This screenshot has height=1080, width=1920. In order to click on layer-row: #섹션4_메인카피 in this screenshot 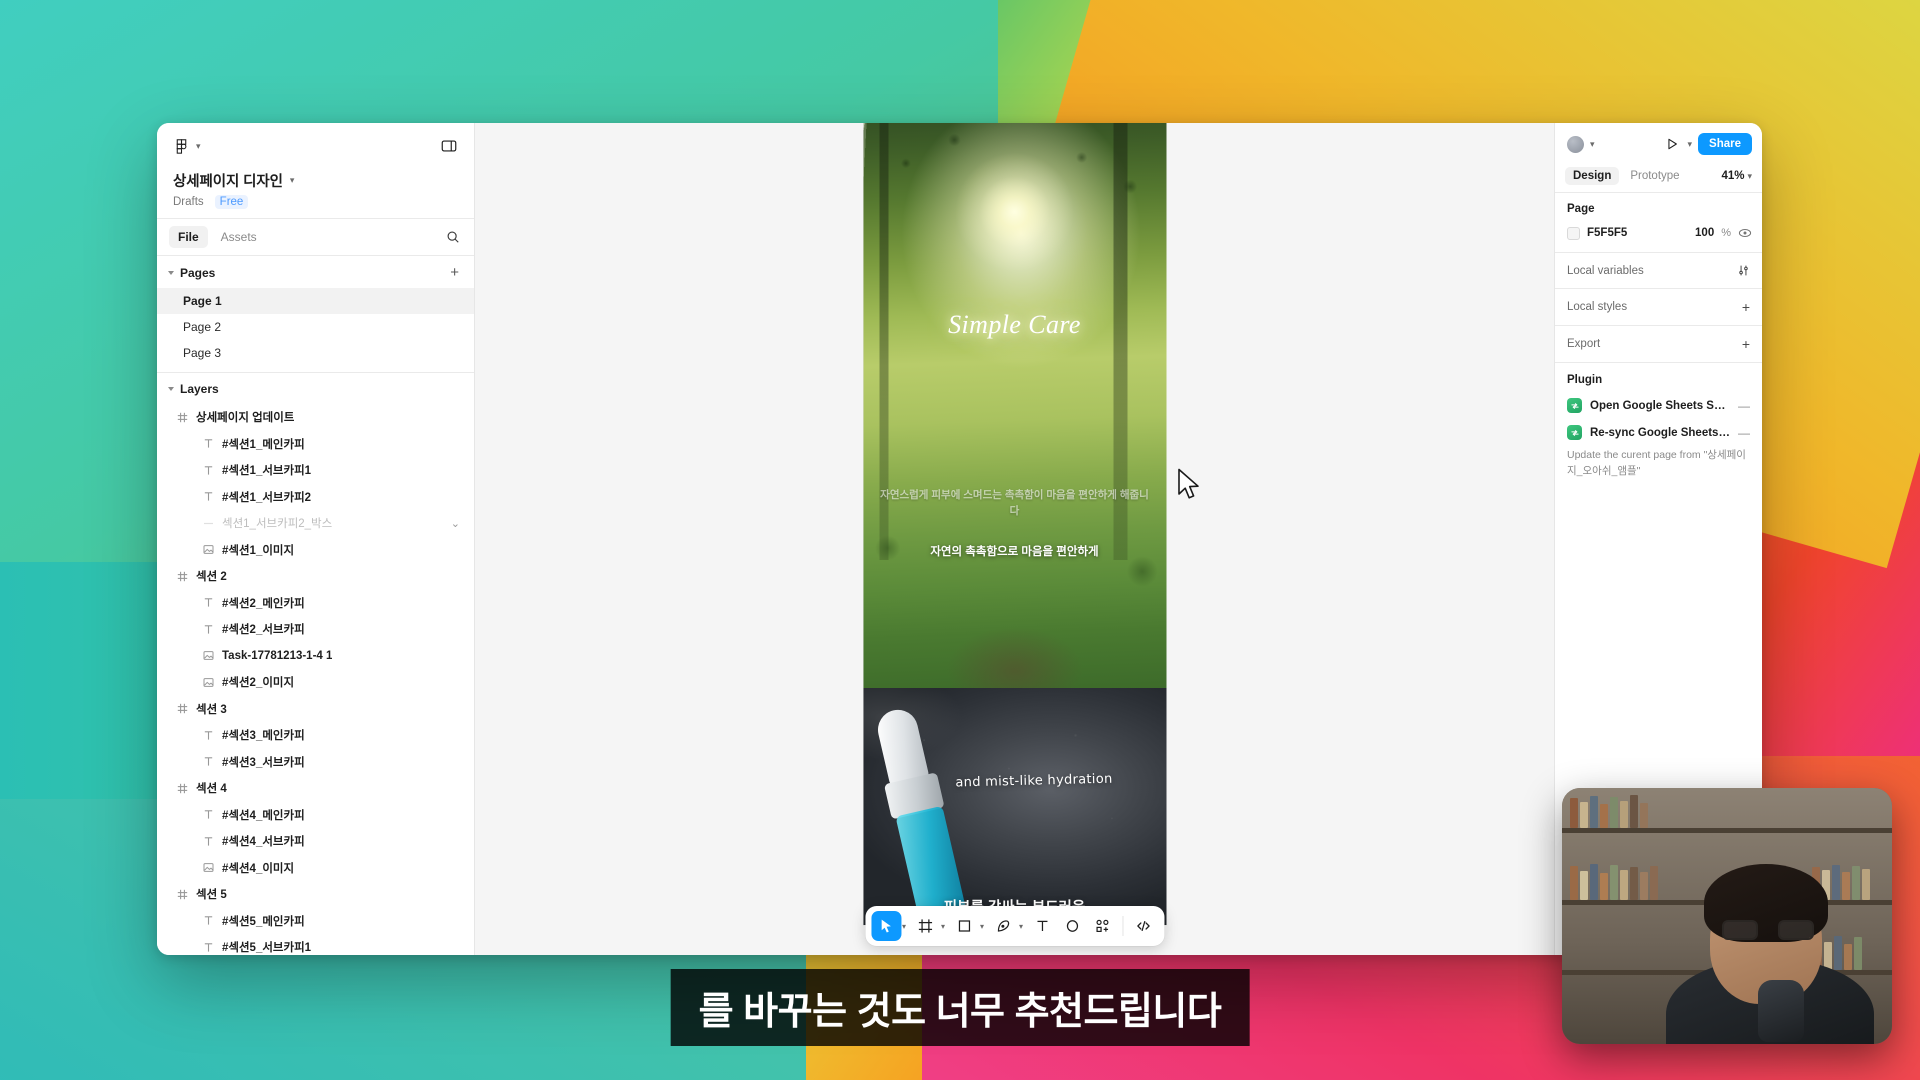, I will do `click(315, 815)`.